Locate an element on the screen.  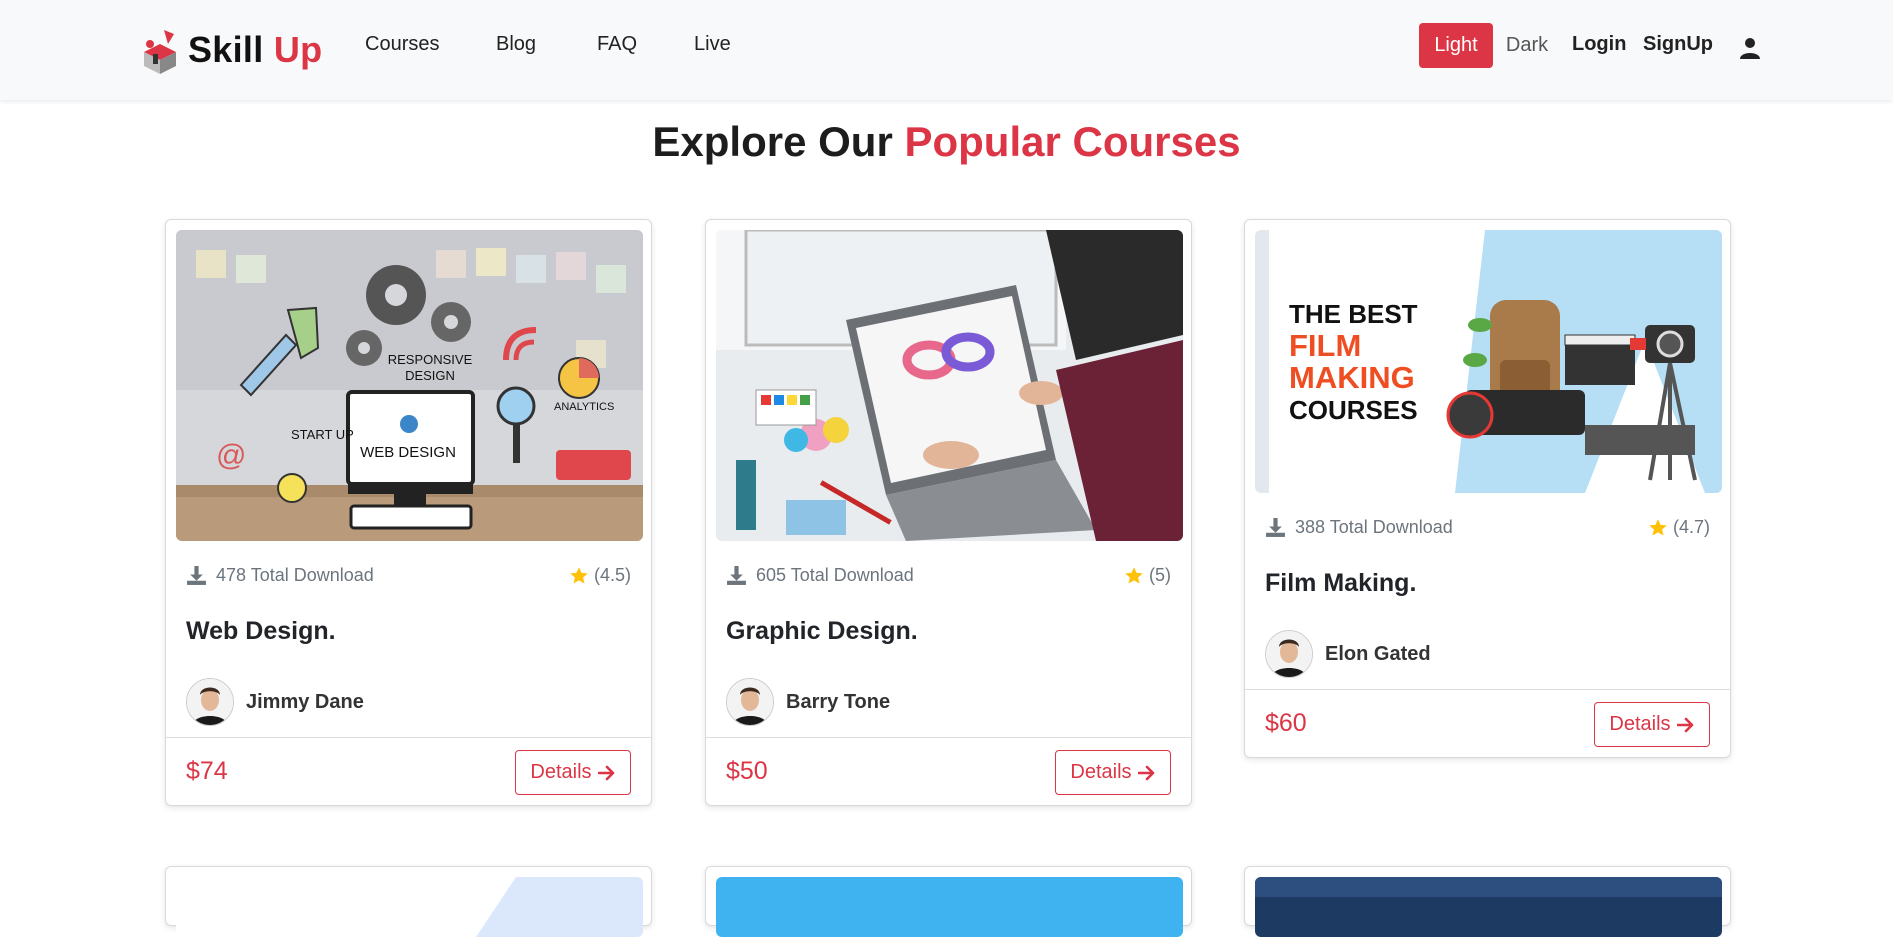
image-label-responsive: RESPONSIVE is located at coordinates (430, 359).